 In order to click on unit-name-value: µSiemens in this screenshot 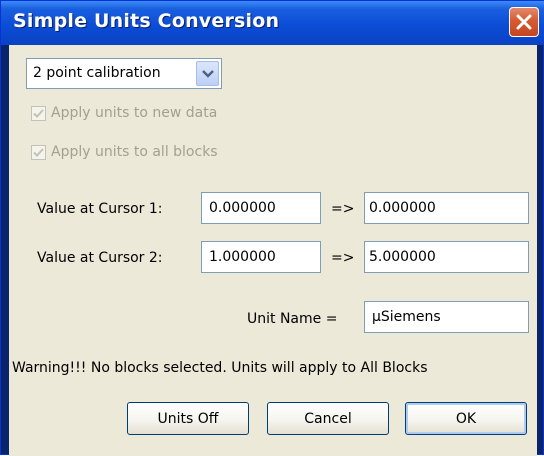, I will do `click(406, 317)`.